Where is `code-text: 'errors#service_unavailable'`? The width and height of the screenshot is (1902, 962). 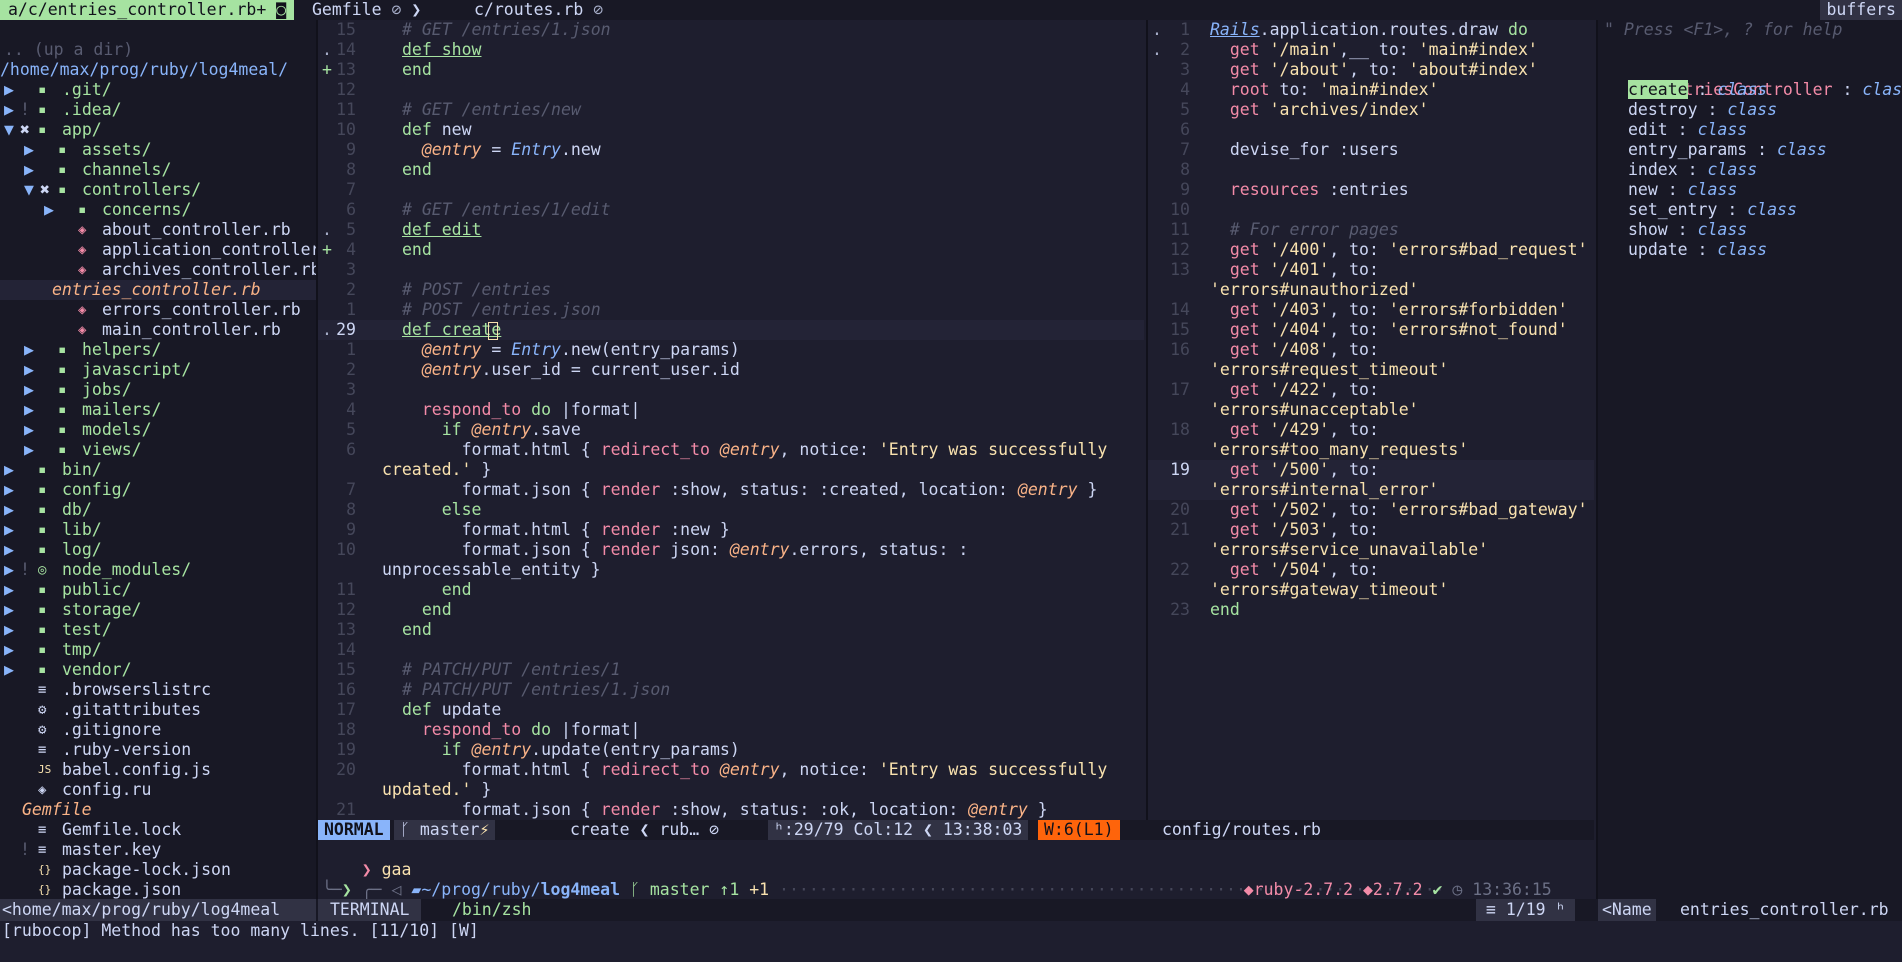
code-text: 'errors#service_unavailable' is located at coordinates (1349, 549).